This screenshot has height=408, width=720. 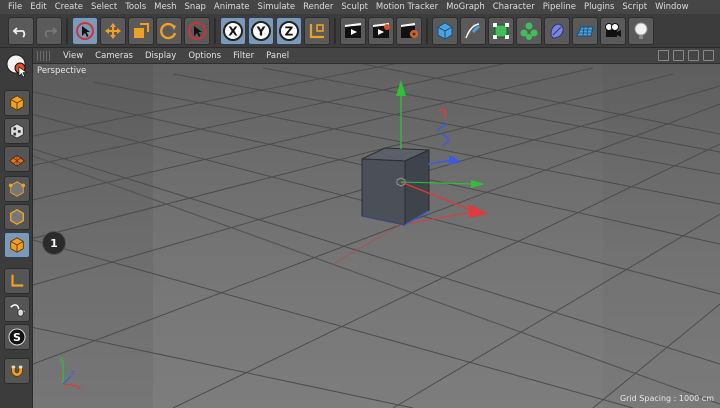 What do you see at coordinates (599, 7) in the screenshot?
I see `menu-plugins: Plugins` at bounding box center [599, 7].